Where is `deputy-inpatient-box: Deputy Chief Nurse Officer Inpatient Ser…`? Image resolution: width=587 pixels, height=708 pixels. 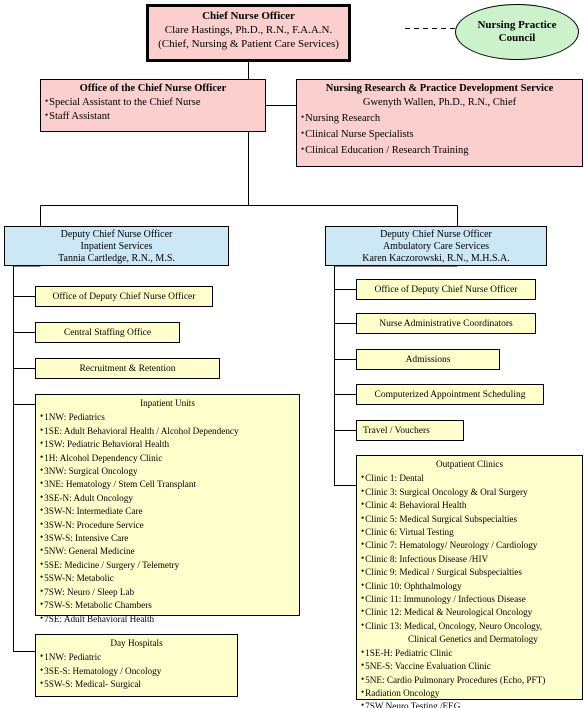 deputy-inpatient-box: Deputy Chief Nurse Officer Inpatient Ser… is located at coordinates (116, 246).